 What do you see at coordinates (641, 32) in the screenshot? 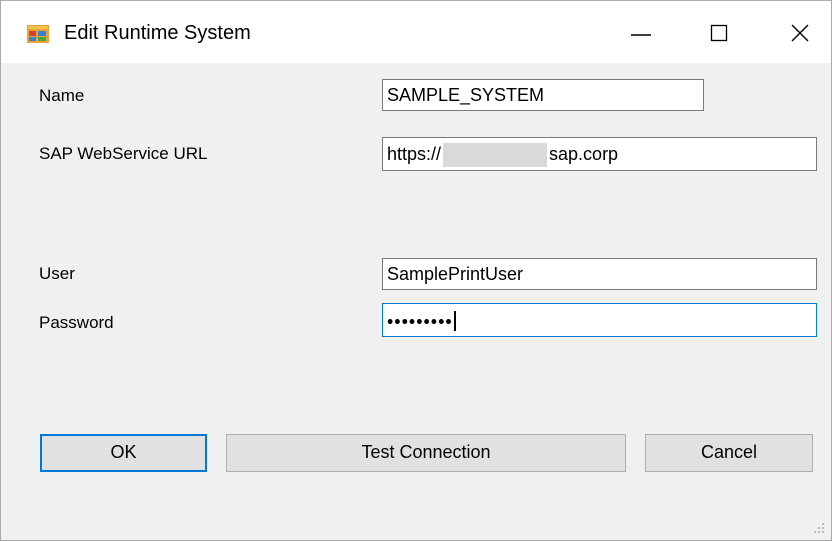
I see `minimize-button` at bounding box center [641, 32].